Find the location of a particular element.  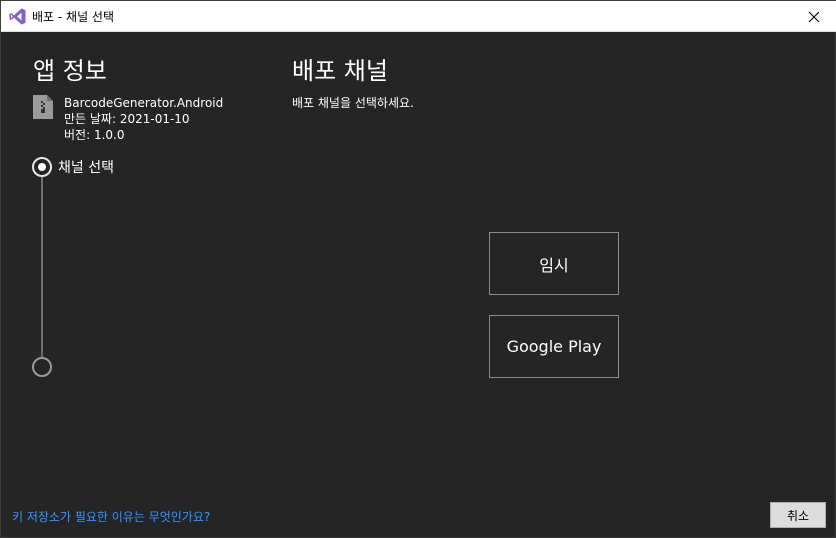

title-bar: 배포 - 채널 선택 is located at coordinates (418, 16).